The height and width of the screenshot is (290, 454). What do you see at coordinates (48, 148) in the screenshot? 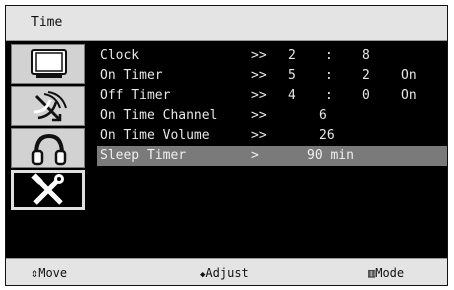
I see `headphones-sound-icon` at bounding box center [48, 148].